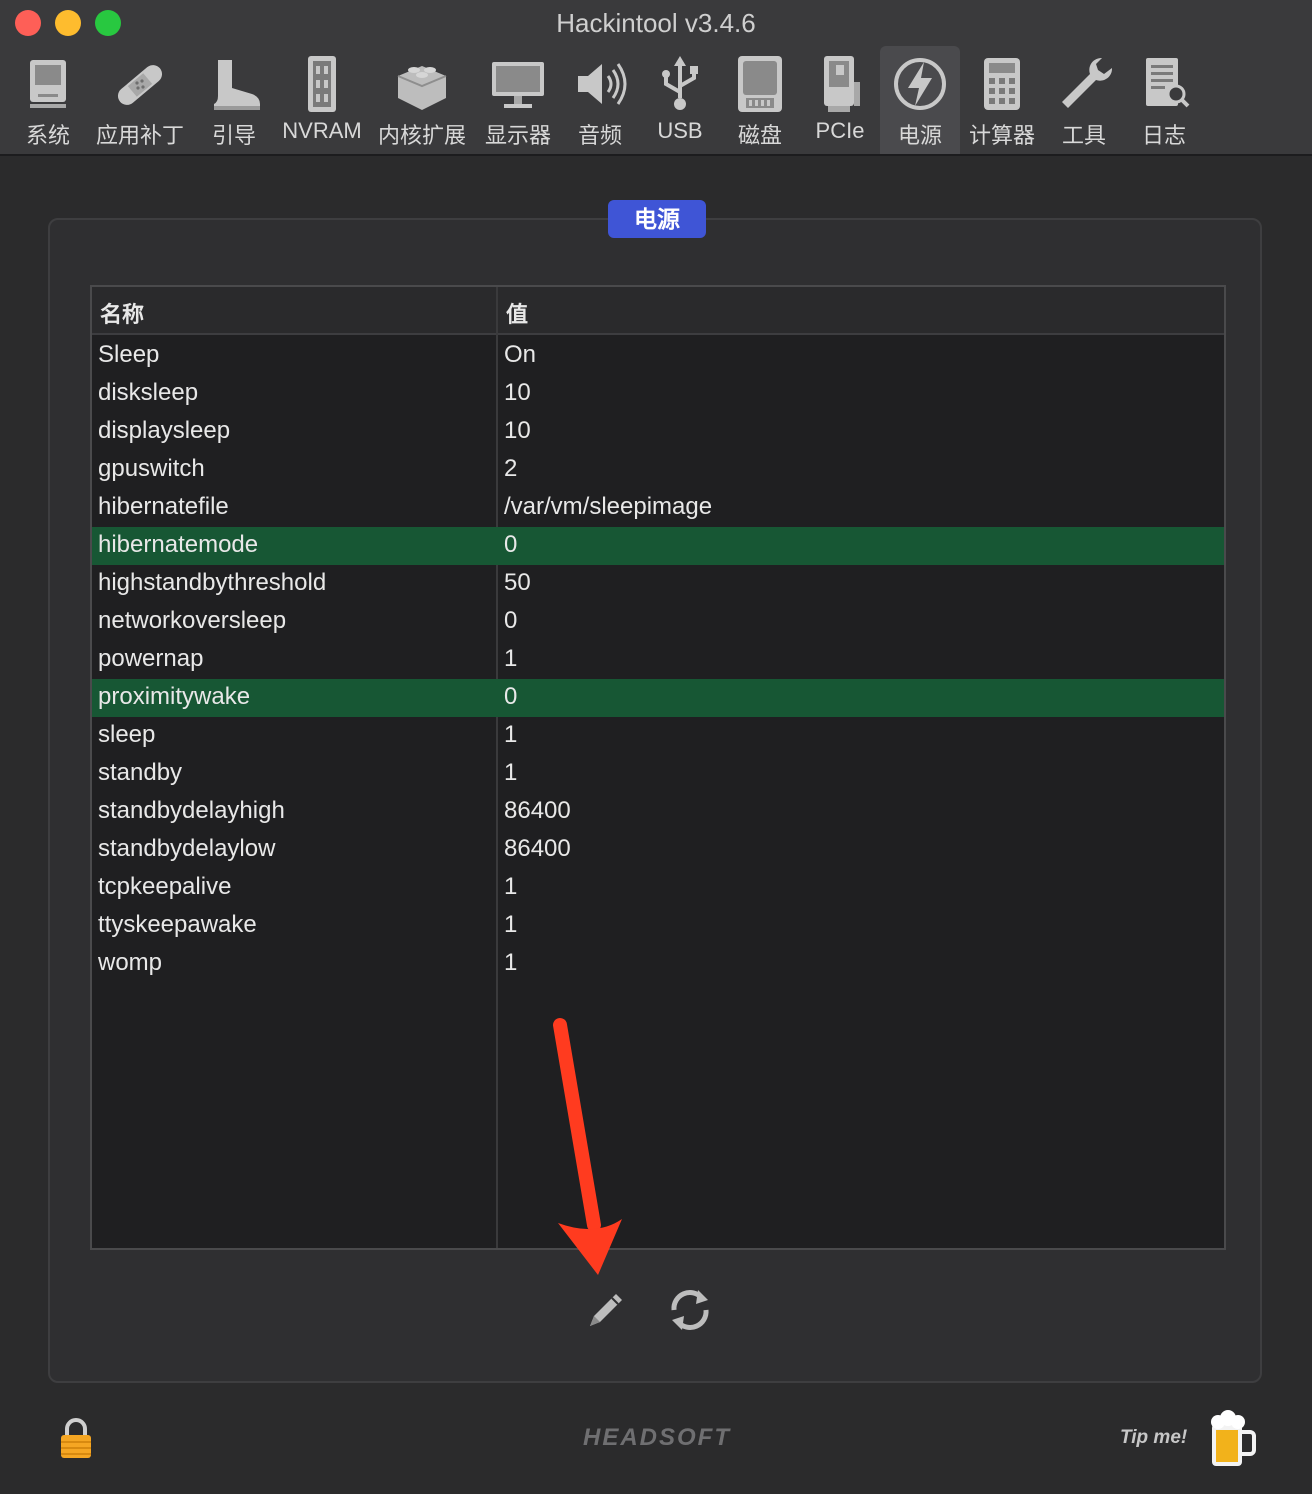  What do you see at coordinates (187, 848) in the screenshot?
I see `row-name-cell: standbydelaylow` at bounding box center [187, 848].